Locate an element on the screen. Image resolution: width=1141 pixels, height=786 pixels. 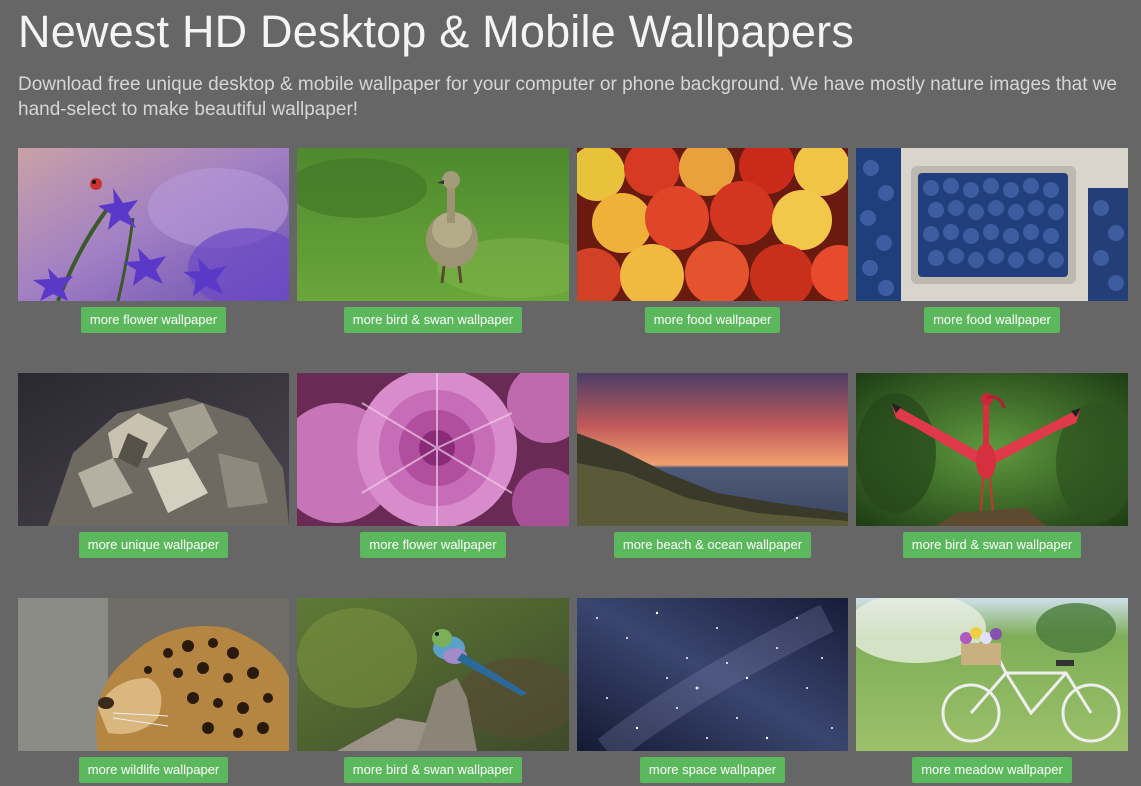
wallpaper-thumbnail-ibis is located at coordinates (992, 449).